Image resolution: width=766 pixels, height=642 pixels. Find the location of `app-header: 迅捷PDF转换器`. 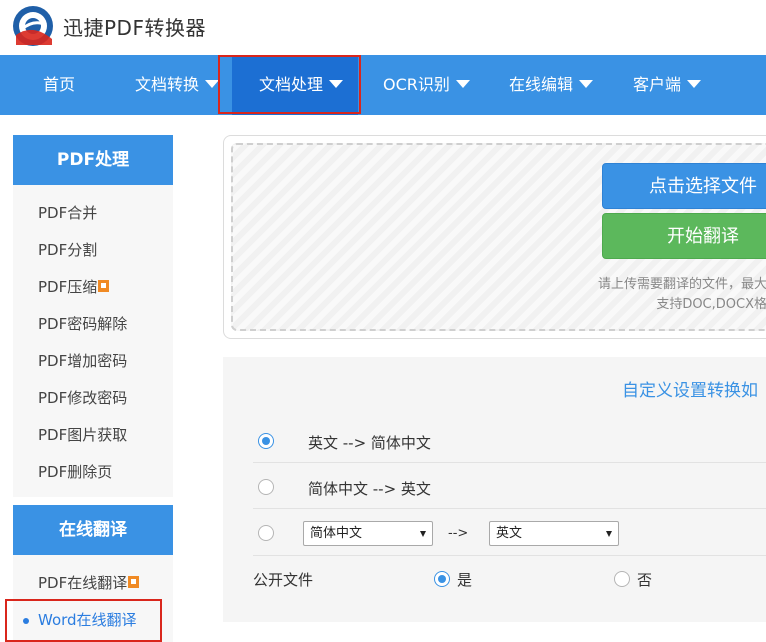

app-header: 迅捷PDF转换器 is located at coordinates (383, 27).